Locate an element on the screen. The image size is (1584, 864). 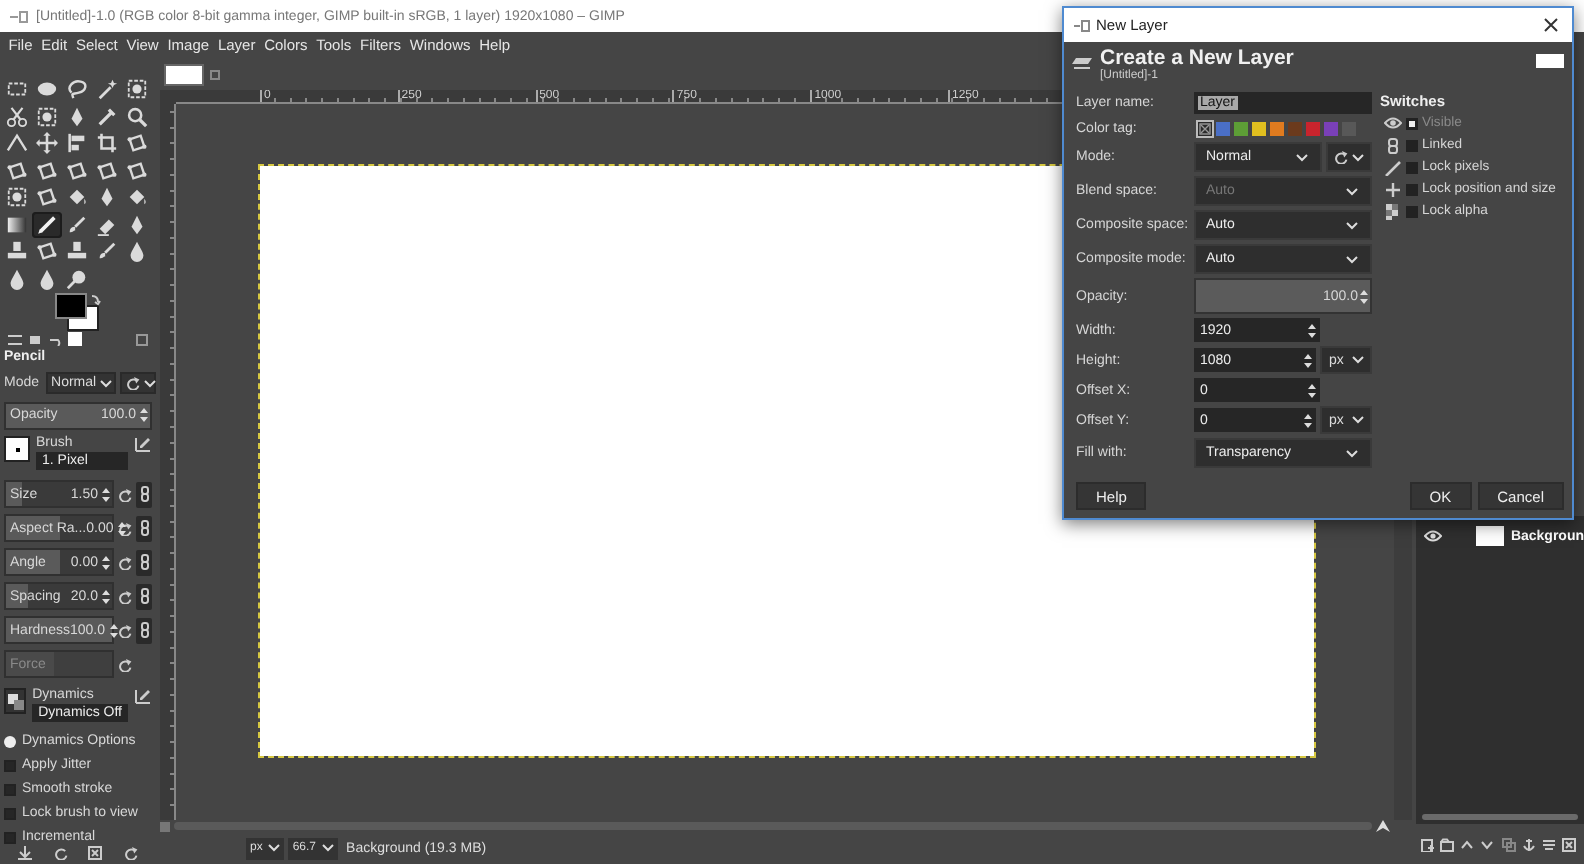
merge-icon is located at coordinates (1549, 844).